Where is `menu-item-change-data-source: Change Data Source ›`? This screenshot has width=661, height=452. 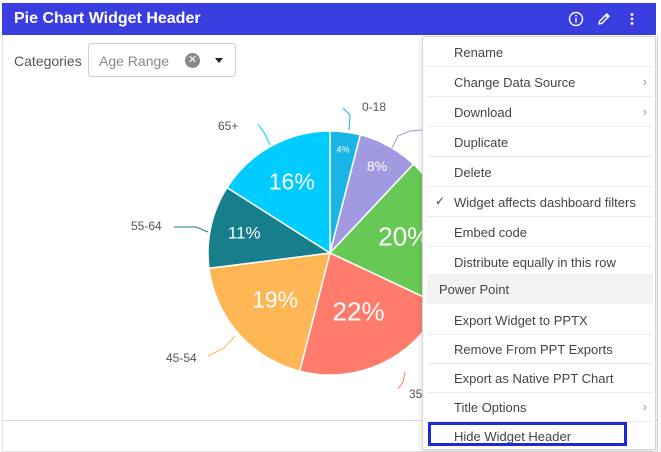 menu-item-change-data-source: Change Data Source › is located at coordinates (540, 82).